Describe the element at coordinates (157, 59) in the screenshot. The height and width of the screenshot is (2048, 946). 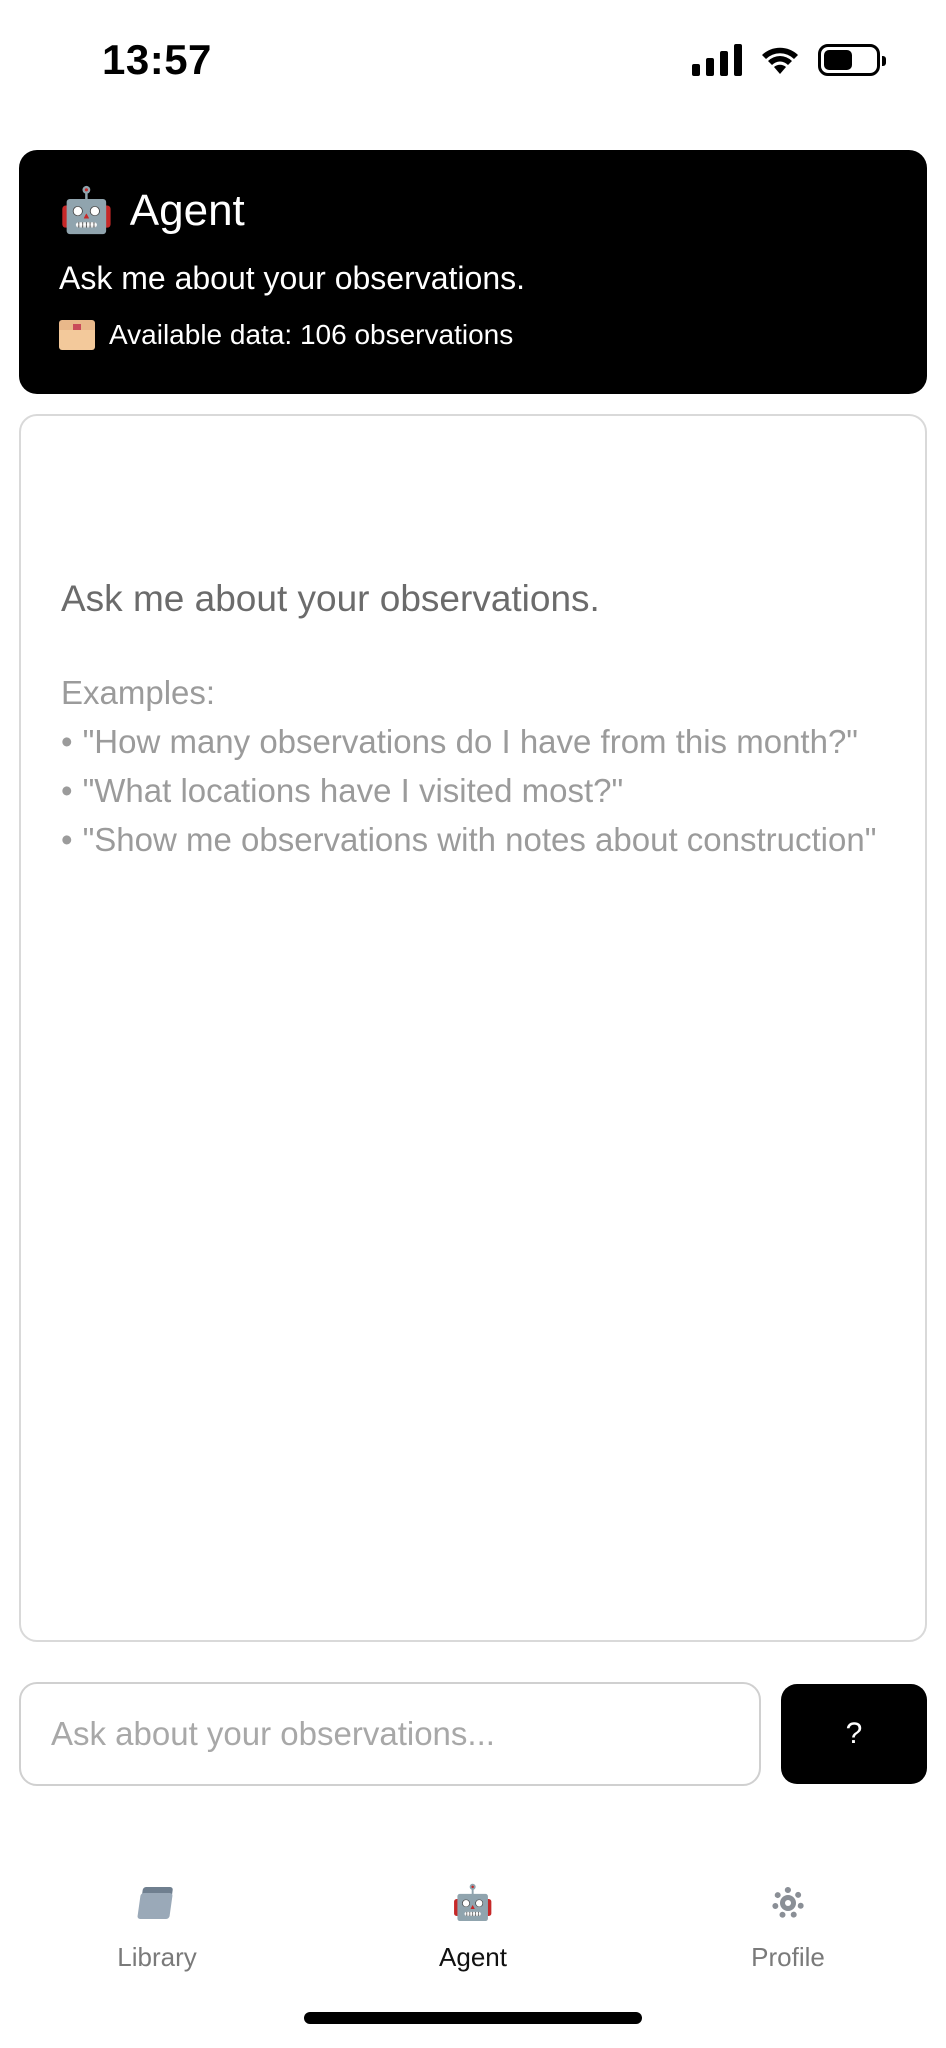
I see `status-time: 13:57` at that location.